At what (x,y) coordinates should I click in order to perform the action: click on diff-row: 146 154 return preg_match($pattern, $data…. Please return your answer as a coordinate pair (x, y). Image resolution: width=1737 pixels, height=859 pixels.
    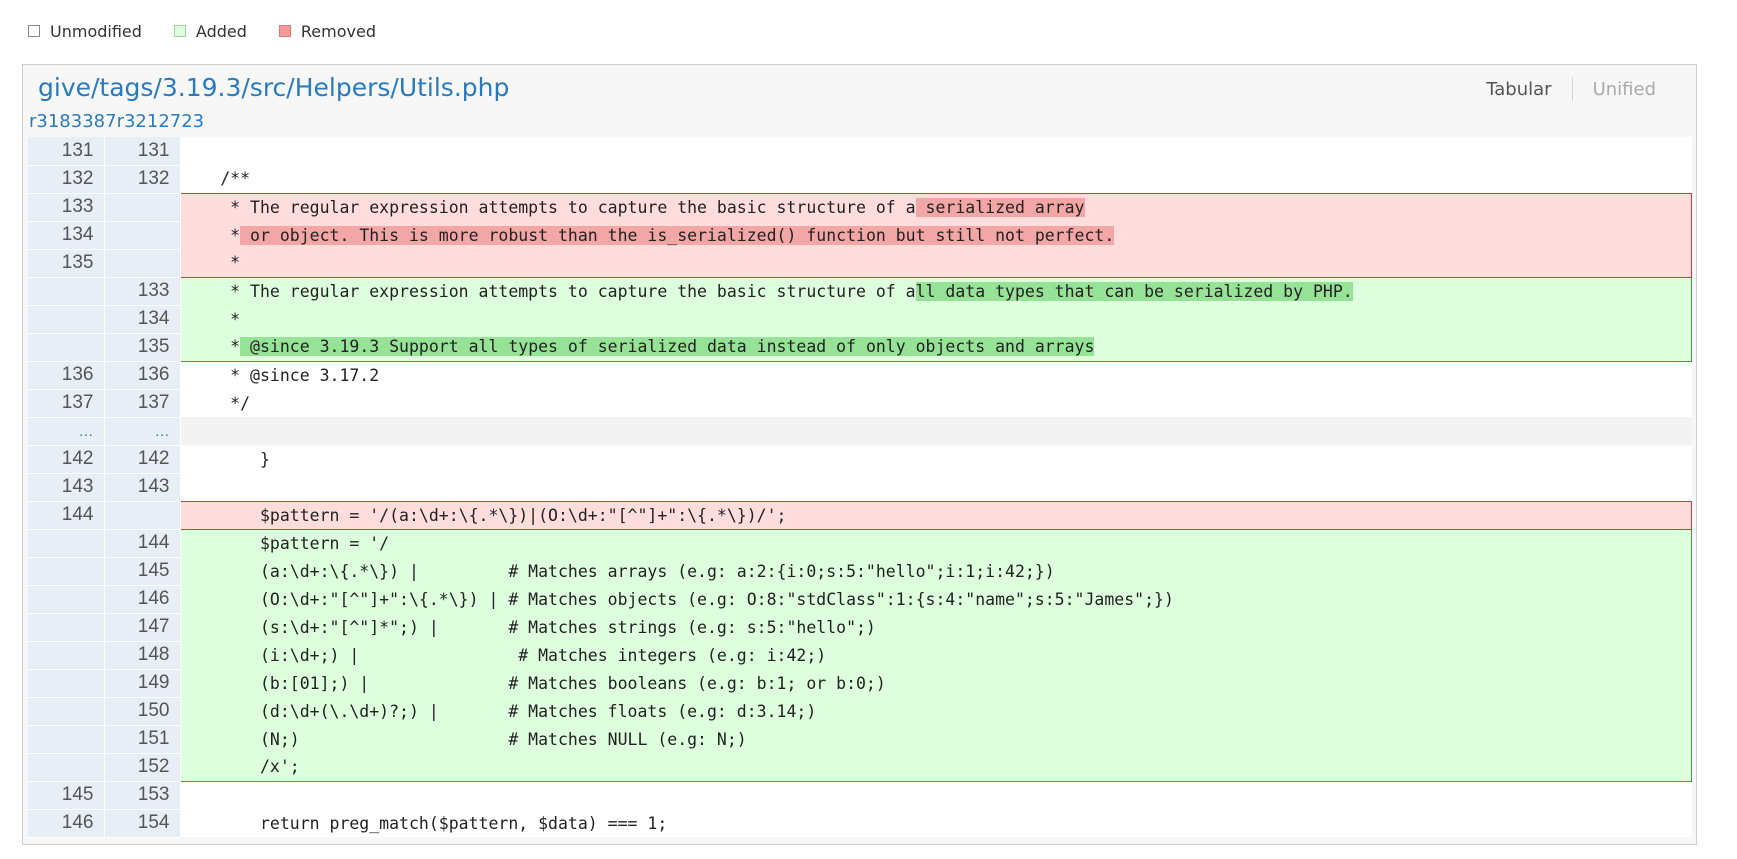
    Looking at the image, I should click on (860, 823).